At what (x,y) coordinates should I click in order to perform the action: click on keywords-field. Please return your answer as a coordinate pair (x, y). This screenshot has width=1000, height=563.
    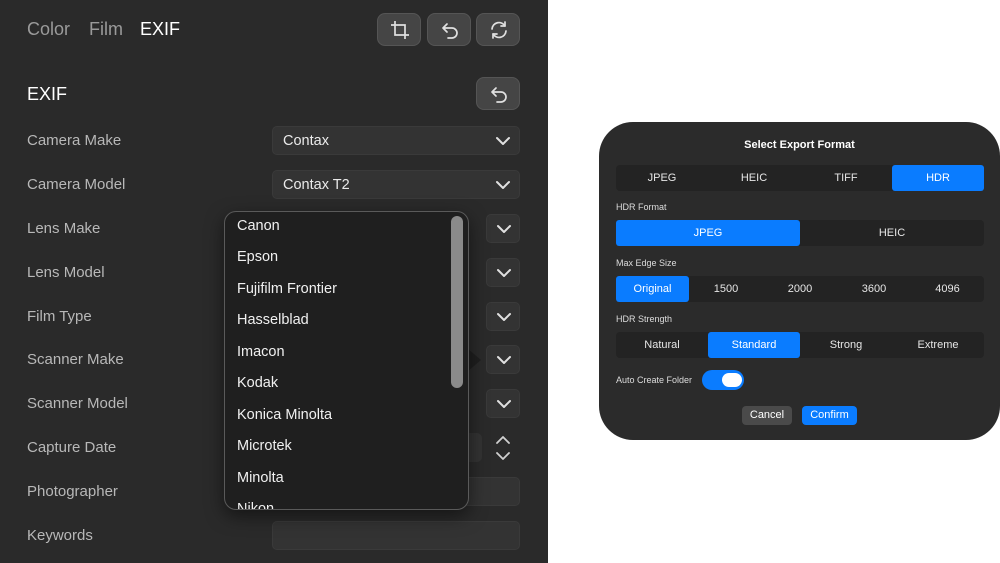
    Looking at the image, I should click on (396, 535).